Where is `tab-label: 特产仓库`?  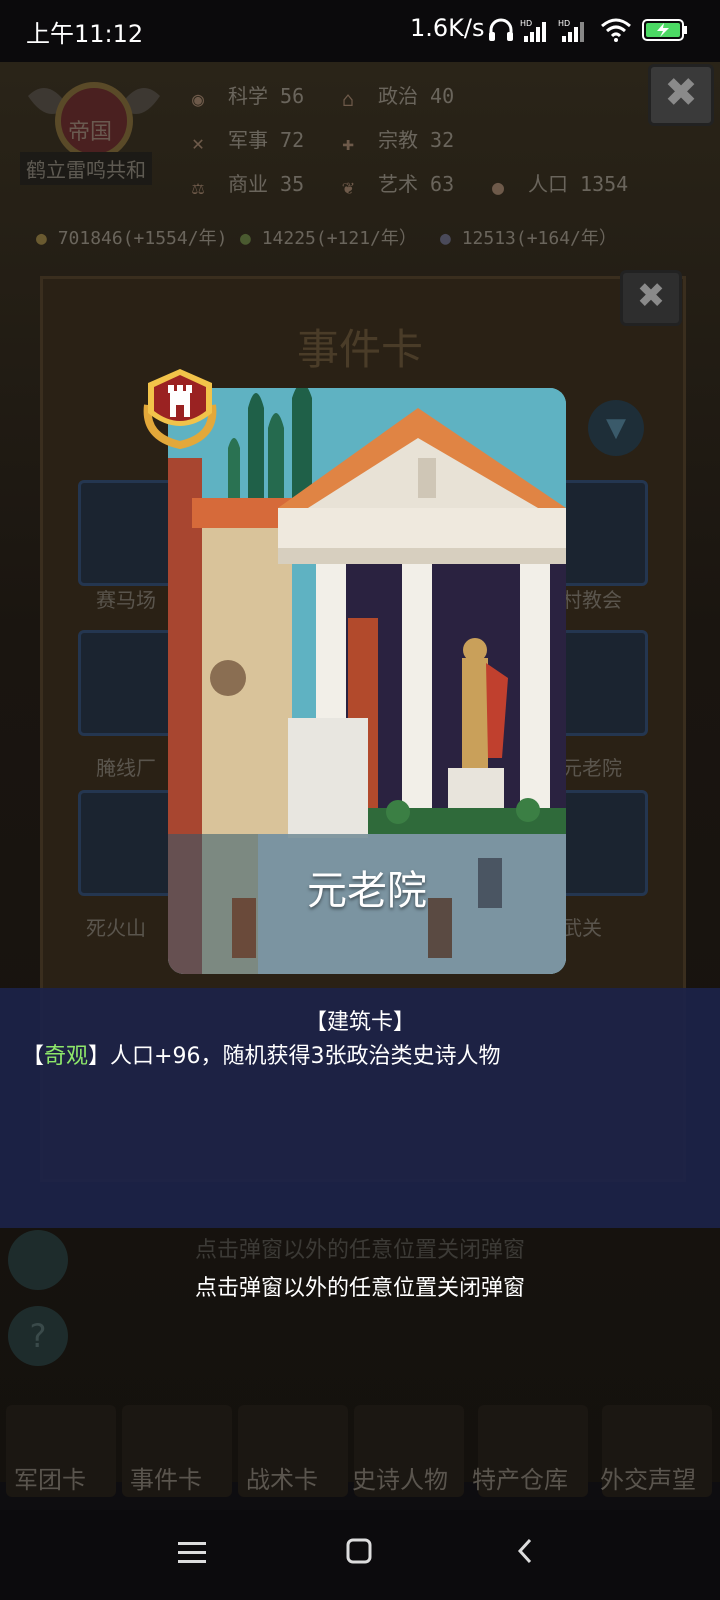 tab-label: 特产仓库 is located at coordinates (520, 1480).